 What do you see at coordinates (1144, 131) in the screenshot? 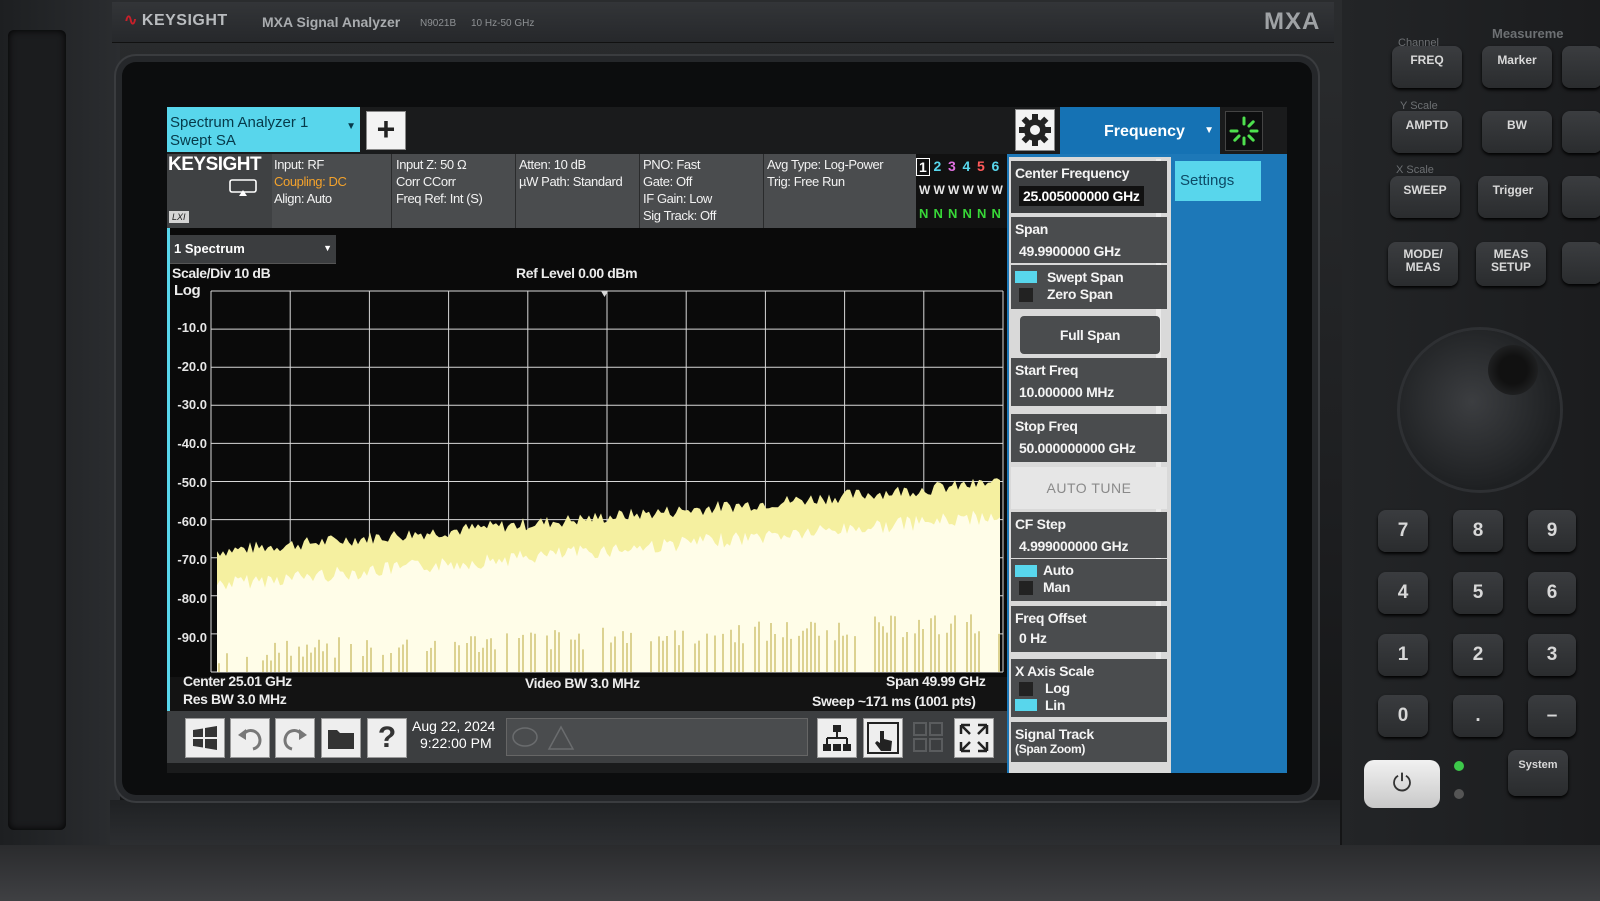
I see `frequency-menu-label: Frequency` at bounding box center [1144, 131].